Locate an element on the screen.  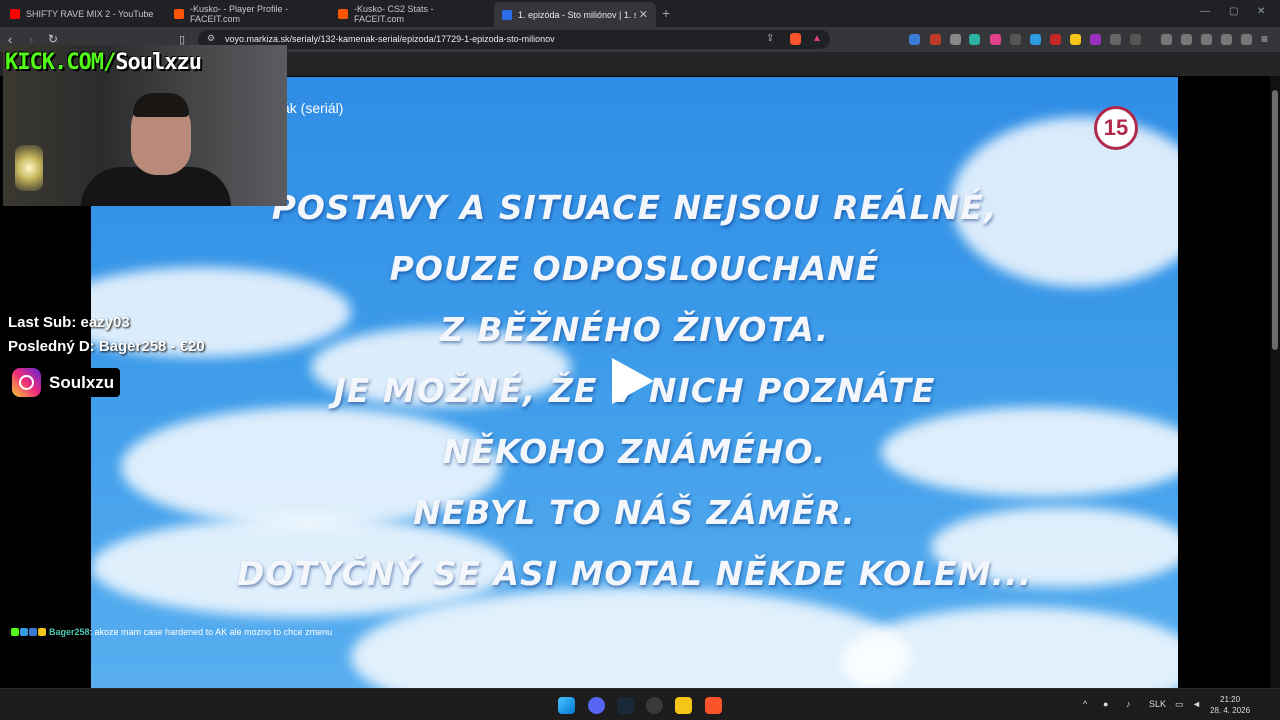
wallet-icon is located at coordinates (1206, 39).